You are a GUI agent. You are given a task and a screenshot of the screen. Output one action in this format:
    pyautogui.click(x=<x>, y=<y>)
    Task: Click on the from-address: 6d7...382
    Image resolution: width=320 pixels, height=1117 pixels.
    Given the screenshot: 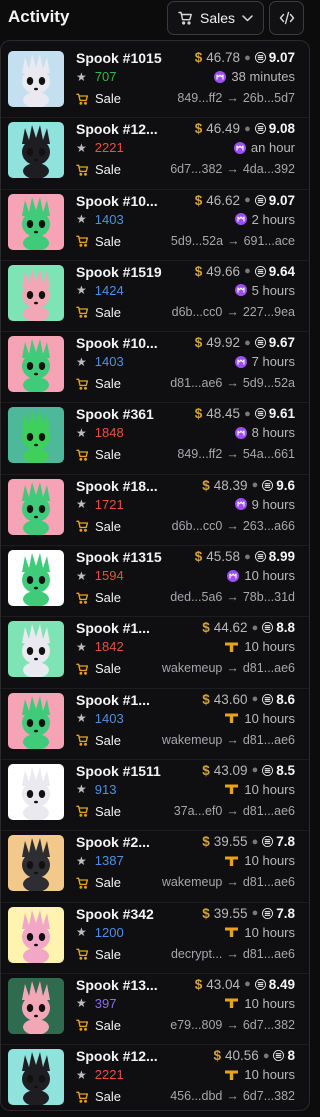 What is the action you would take?
    pyautogui.click(x=196, y=169)
    